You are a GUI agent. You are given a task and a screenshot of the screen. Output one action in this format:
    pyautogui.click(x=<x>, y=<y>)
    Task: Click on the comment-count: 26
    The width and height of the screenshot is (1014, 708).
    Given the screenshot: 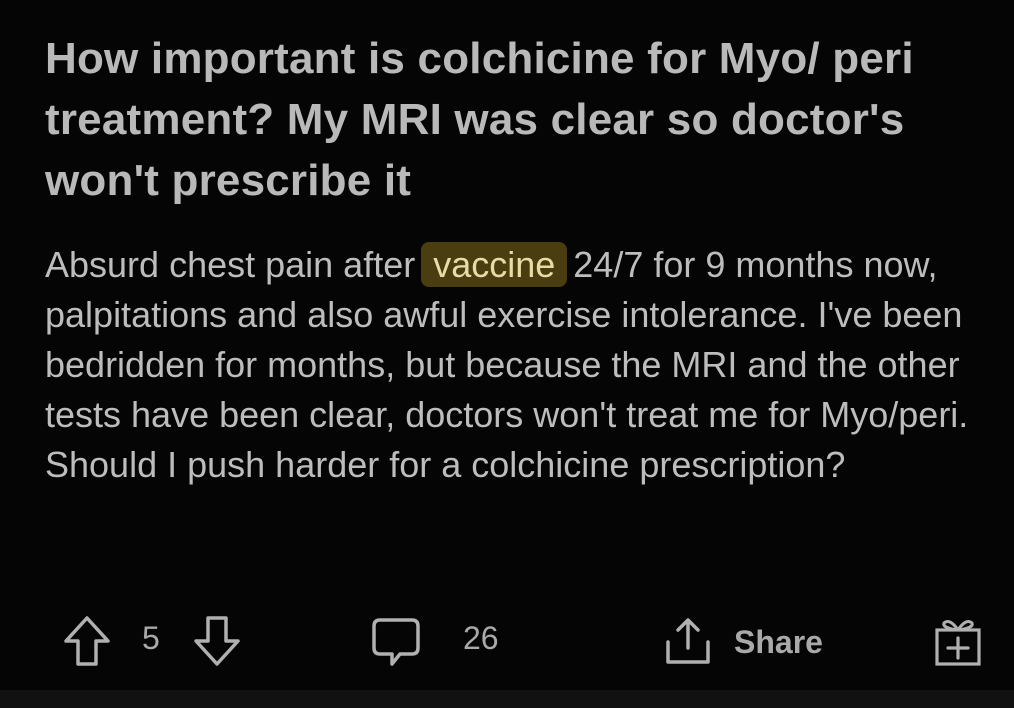 What is the action you would take?
    pyautogui.click(x=481, y=638)
    